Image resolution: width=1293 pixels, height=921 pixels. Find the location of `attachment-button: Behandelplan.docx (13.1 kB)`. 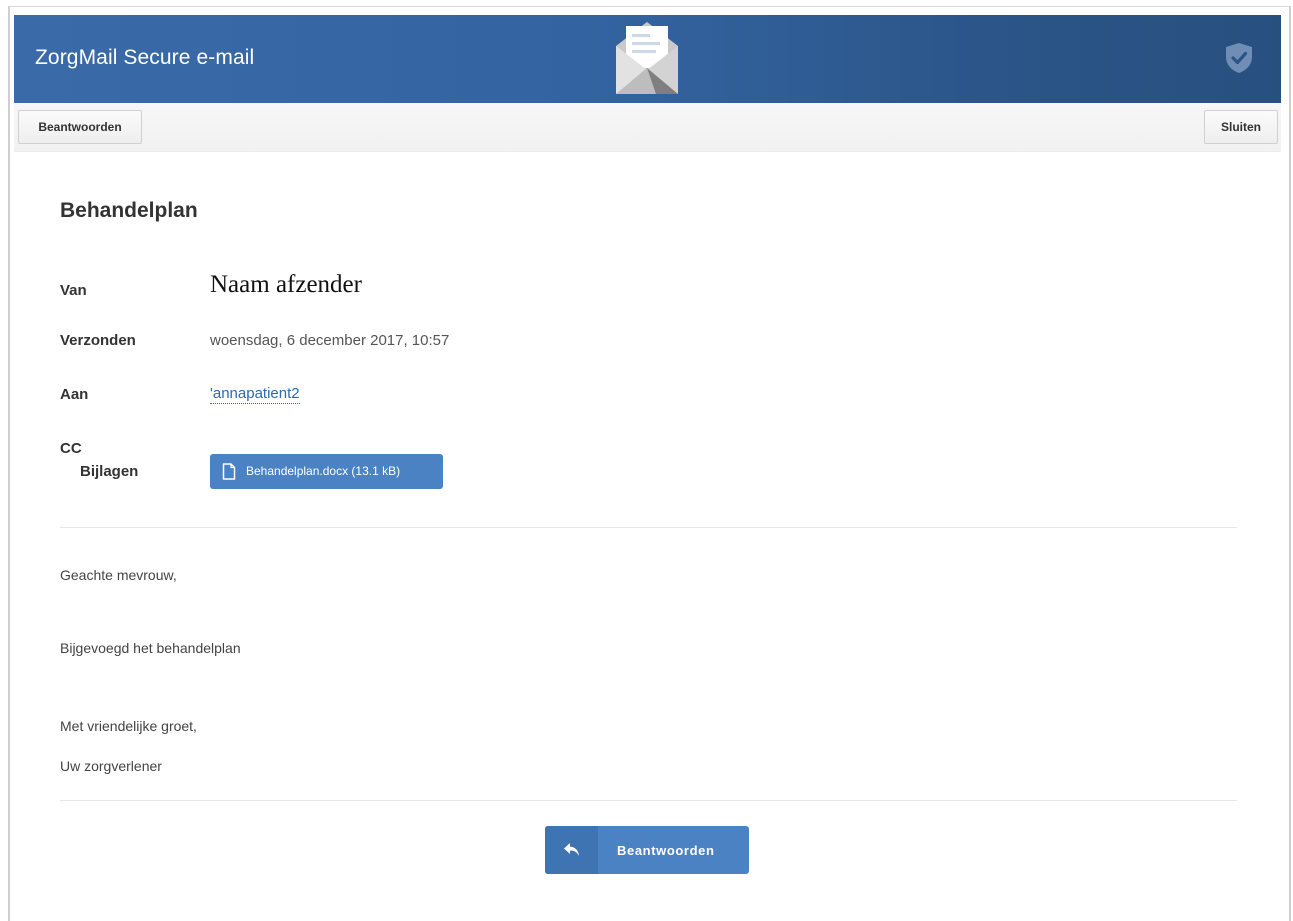

attachment-button: Behandelplan.docx (13.1 kB) is located at coordinates (326, 471).